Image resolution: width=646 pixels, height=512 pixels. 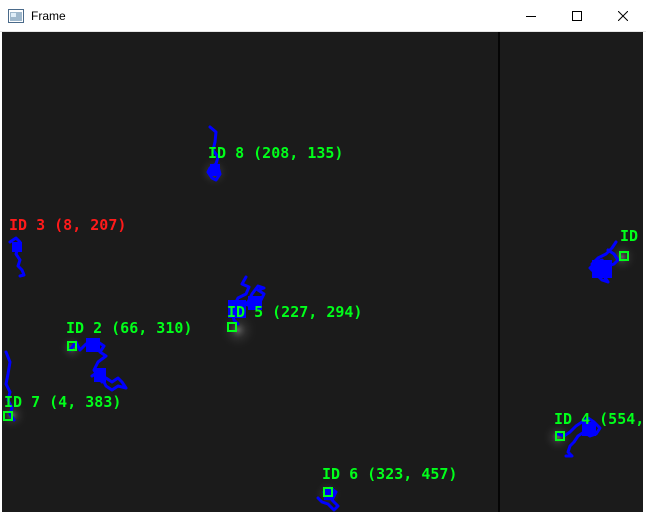 I want to click on close-icon, so click(x=623, y=16).